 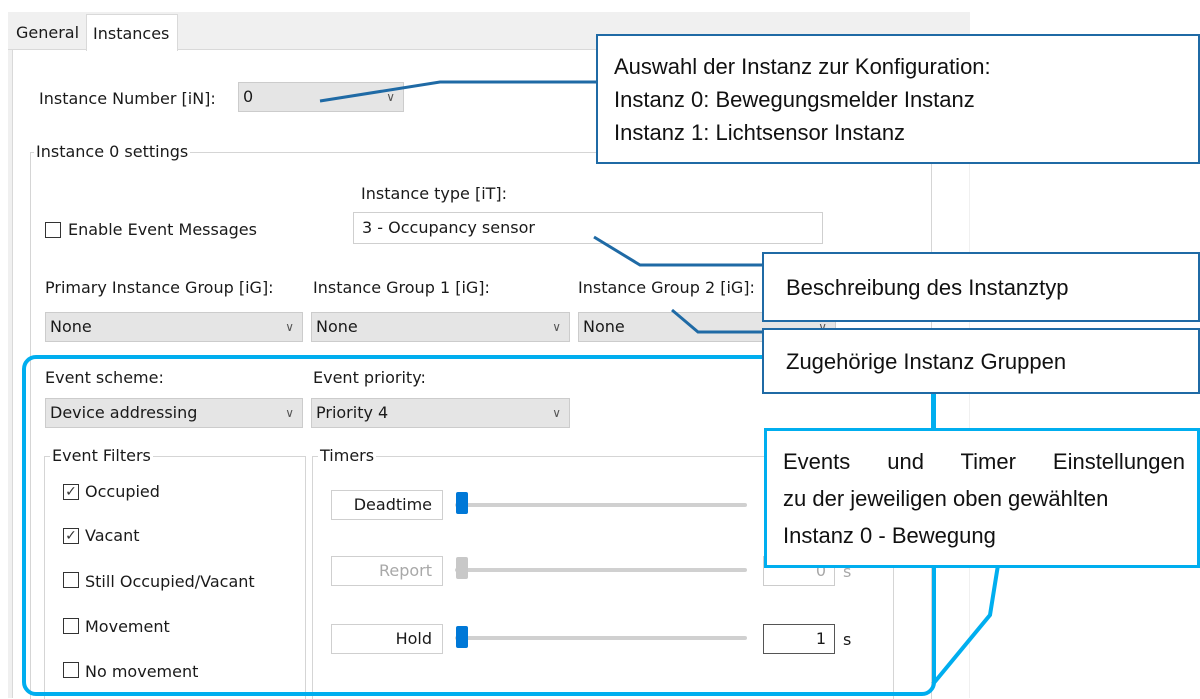 I want to click on callout-line: Instanz 1: Lichtsensor Instanz, so click(x=760, y=132).